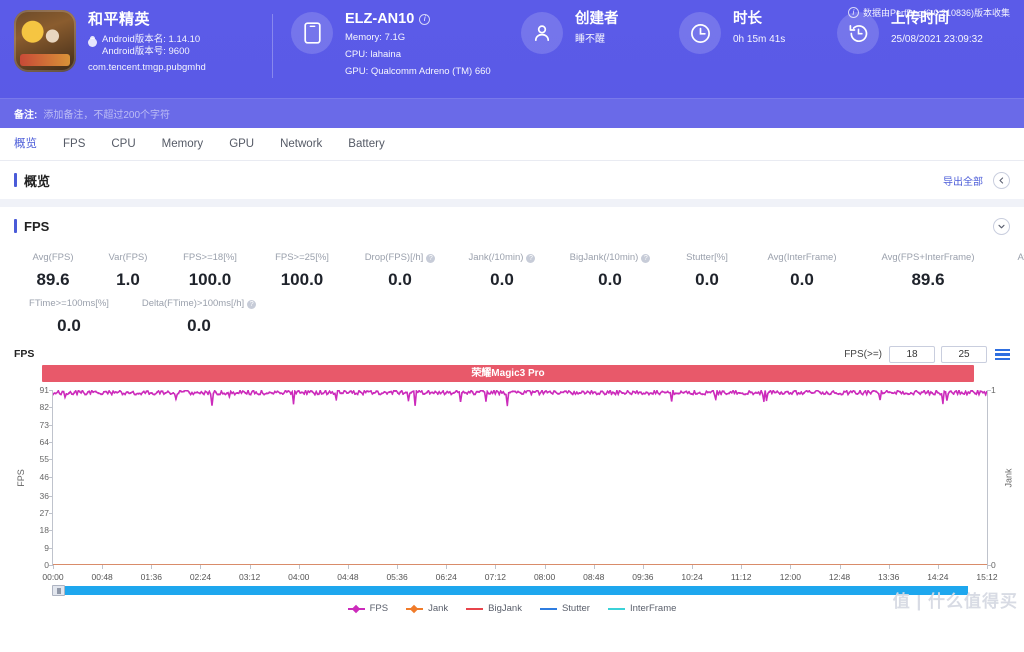 The height and width of the screenshot is (652, 1024). Describe the element at coordinates (938, 577) in the screenshot. I see `x-axis-tick: 14:24` at that location.